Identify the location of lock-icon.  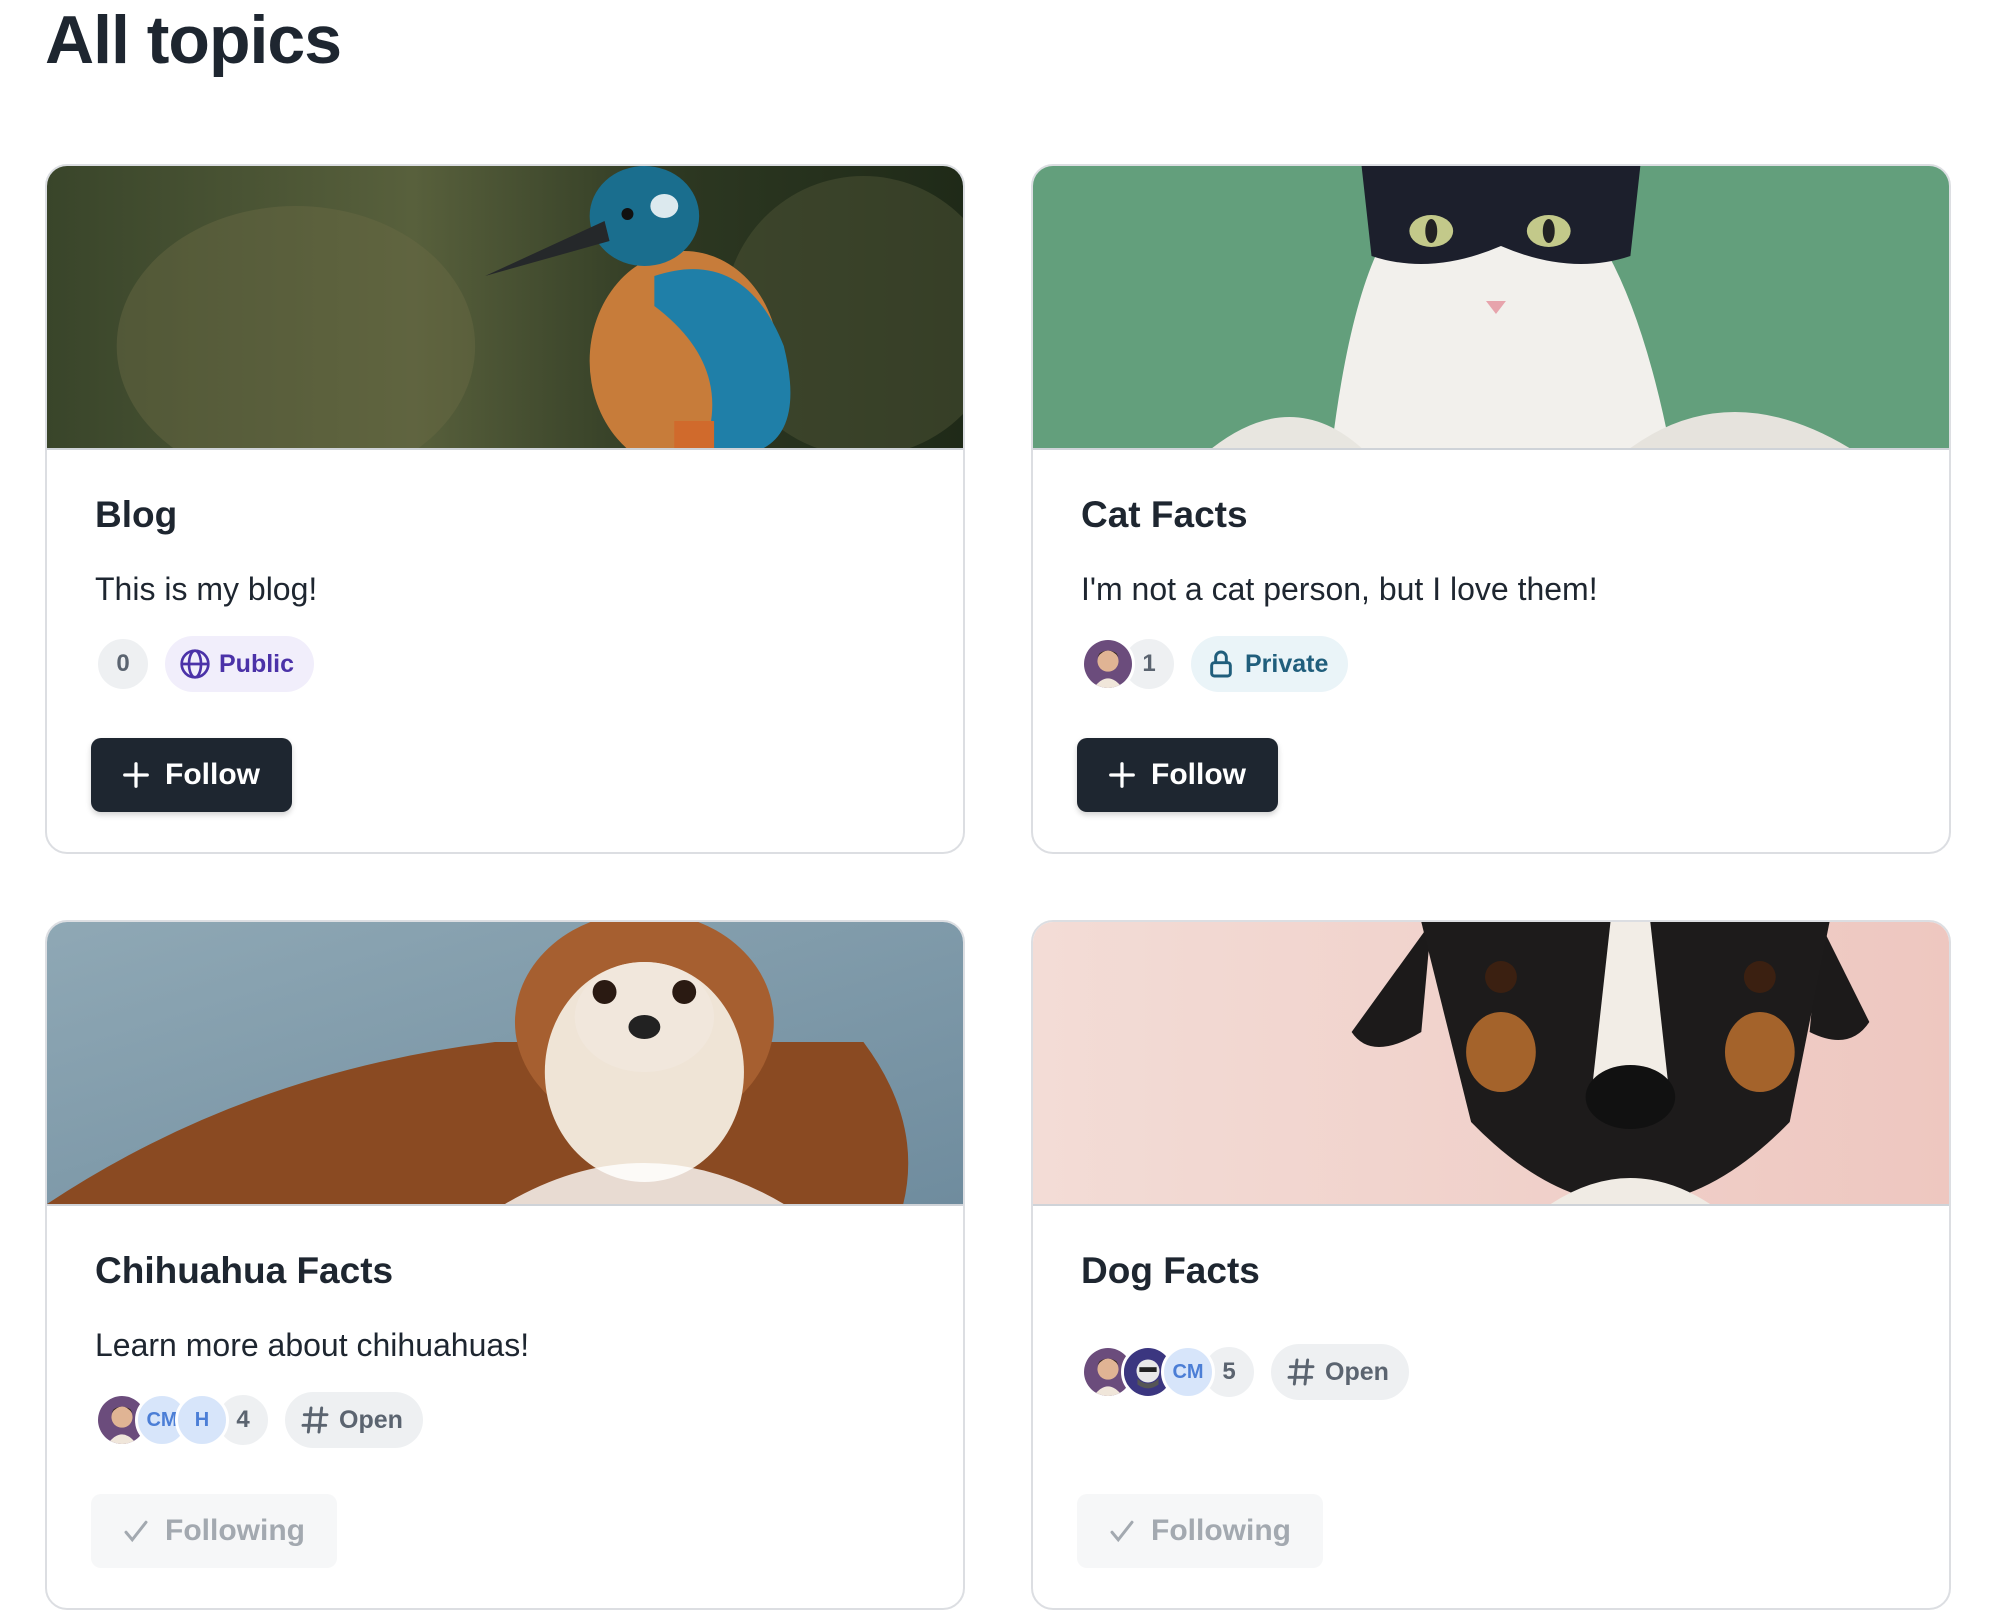
(1221, 664).